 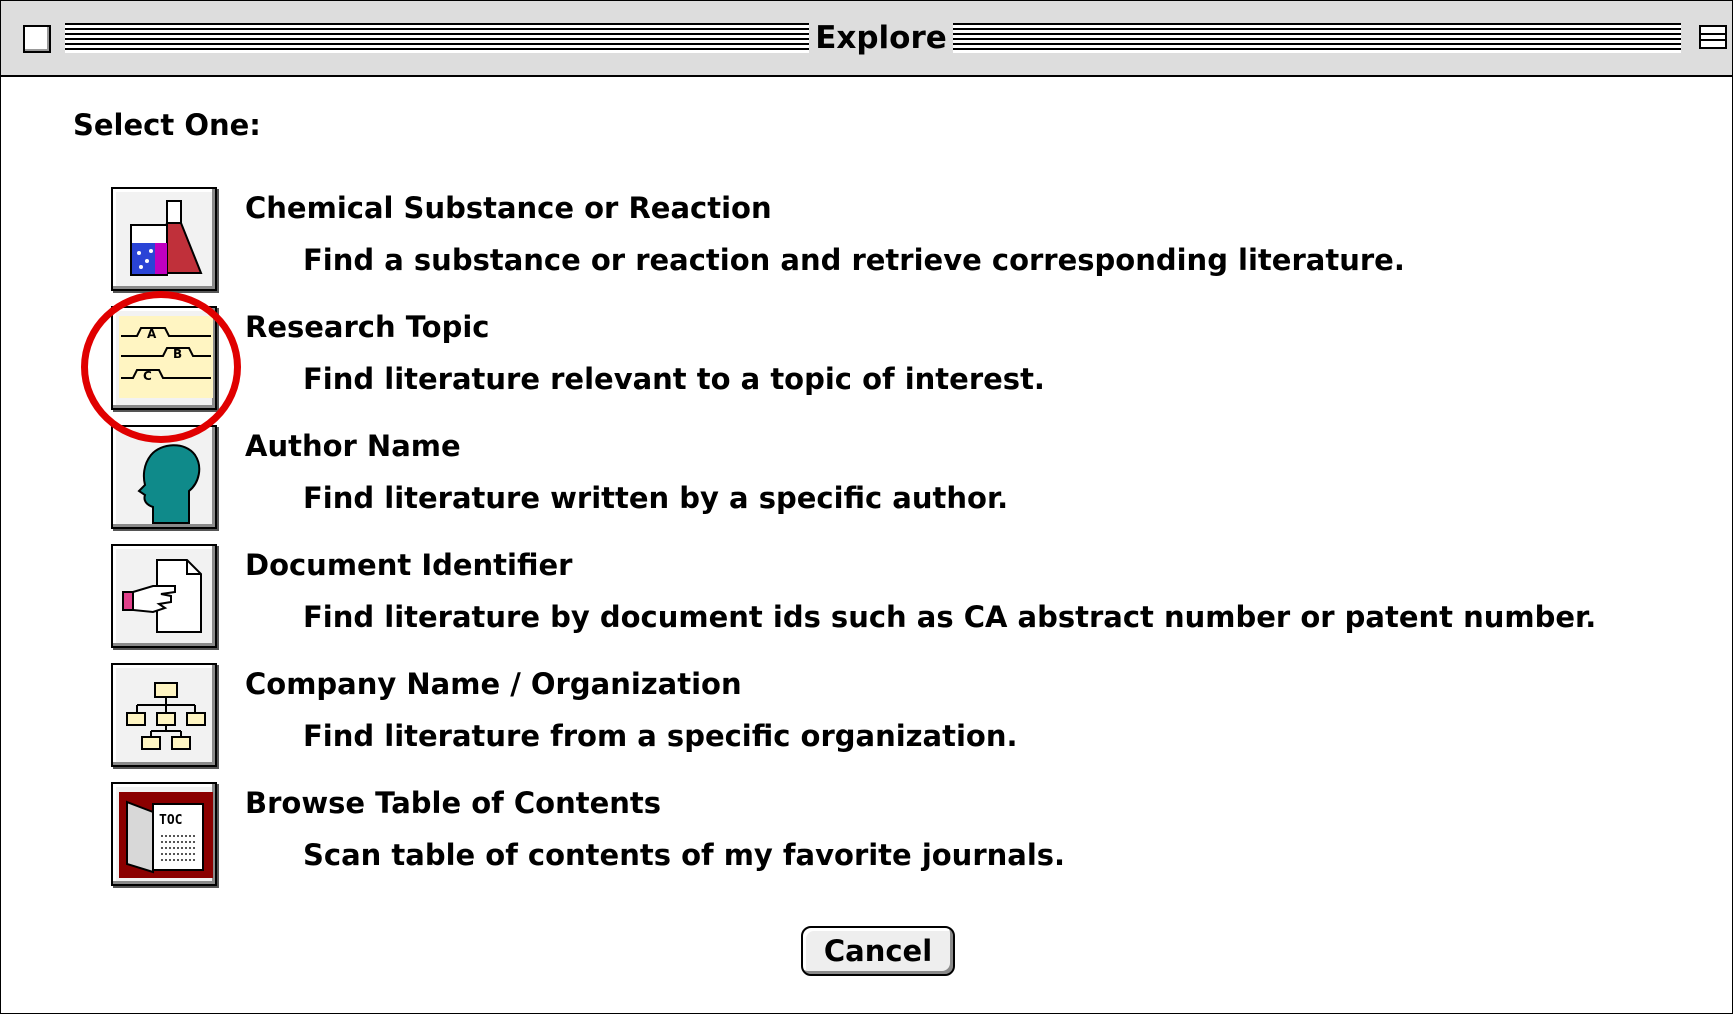 I want to click on toc-book-icon: TOC, so click(x=166, y=835).